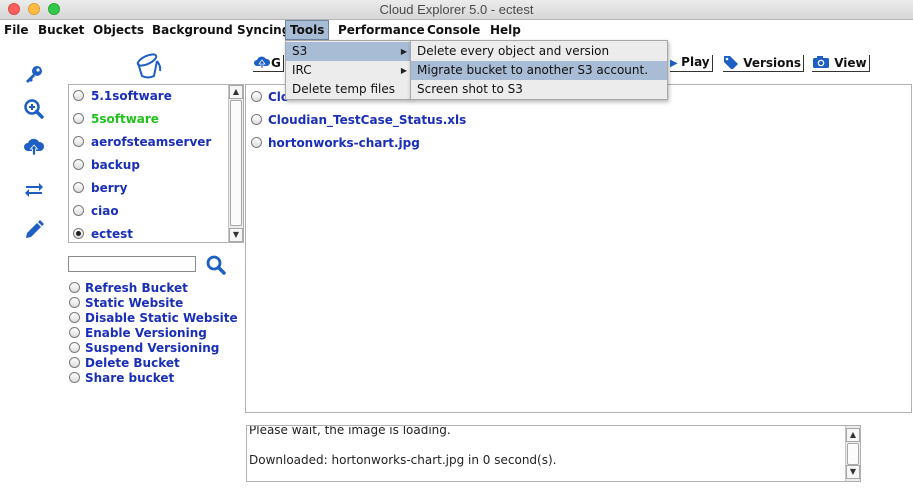  What do you see at coordinates (676, 63) in the screenshot?
I see `play-icon: ▶` at bounding box center [676, 63].